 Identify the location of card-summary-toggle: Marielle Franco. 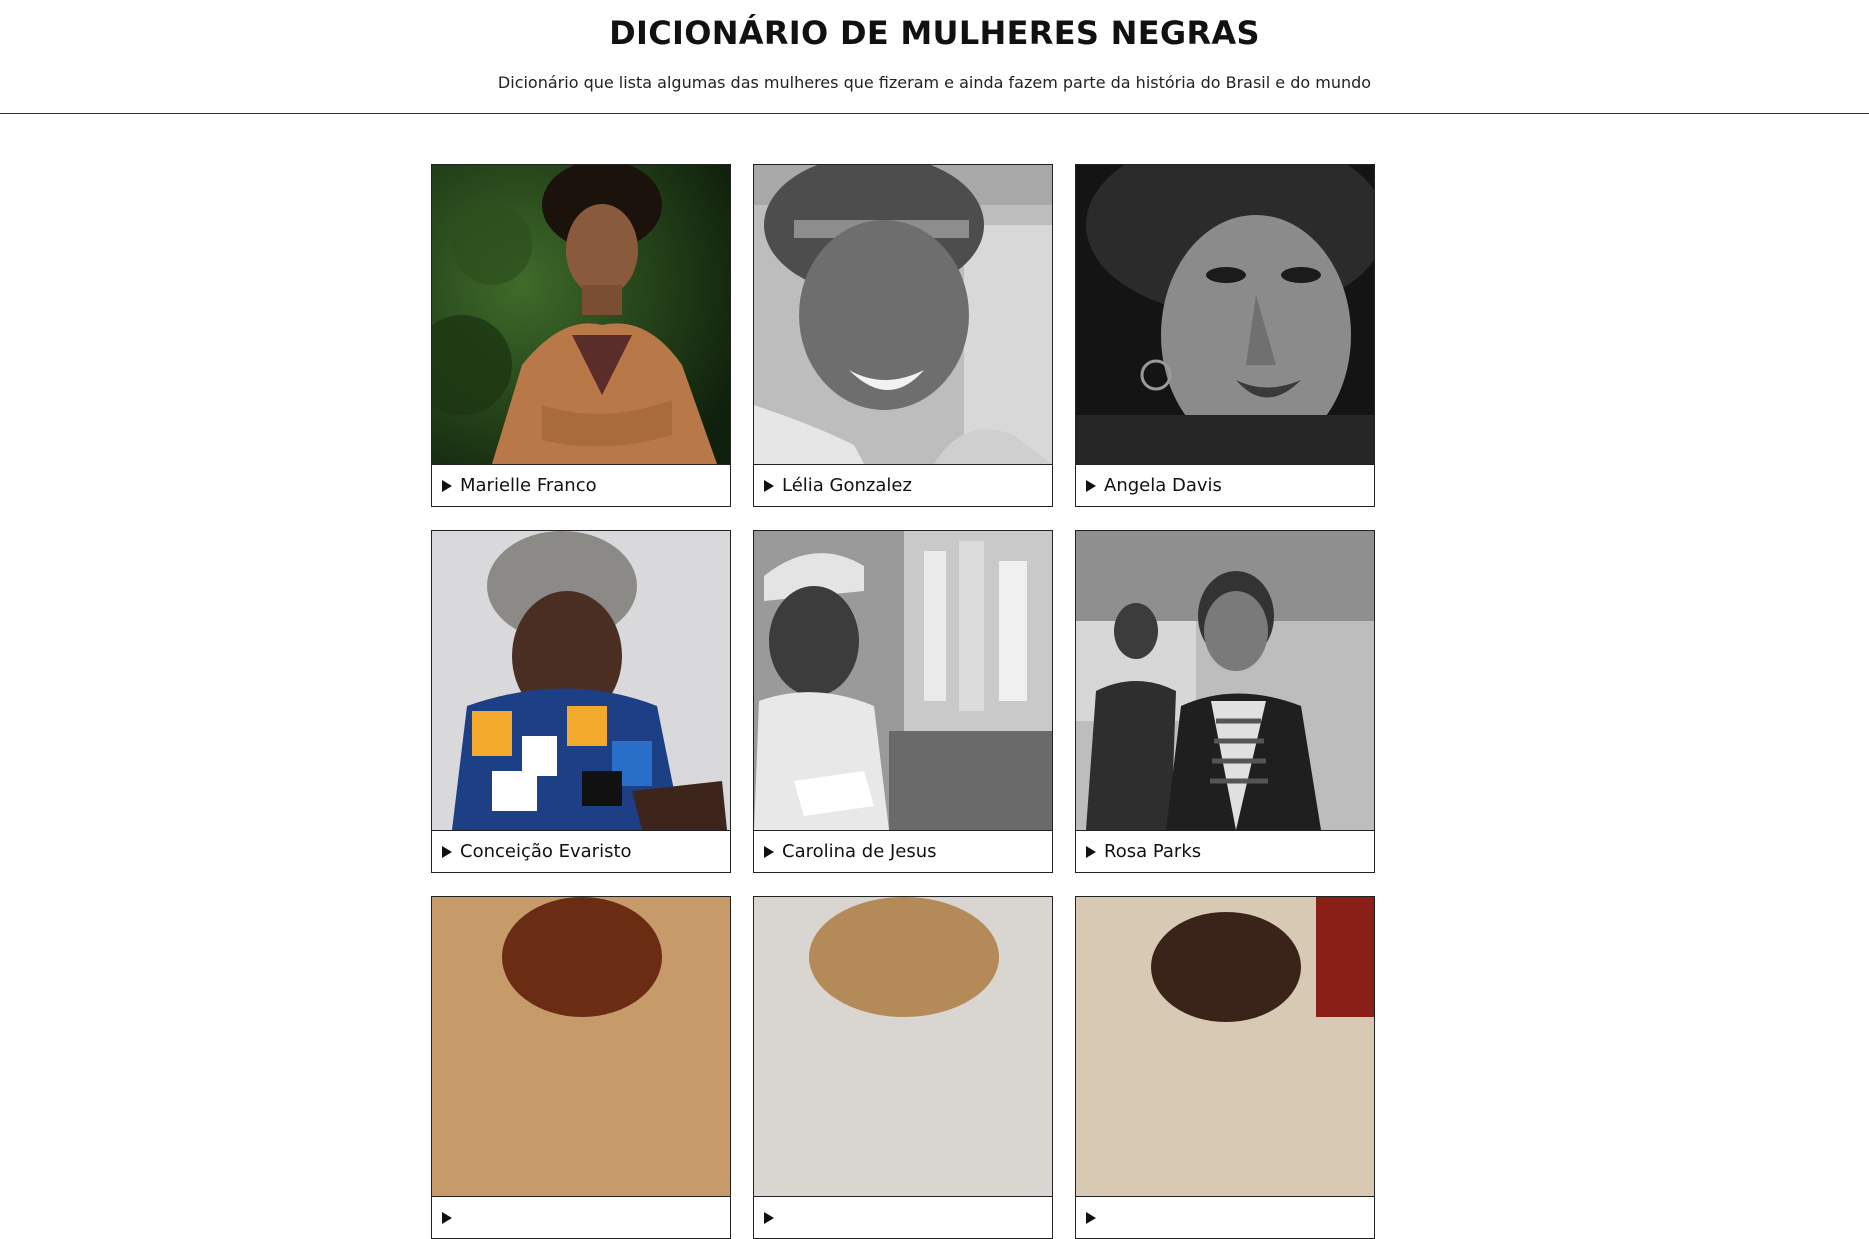
(581, 485).